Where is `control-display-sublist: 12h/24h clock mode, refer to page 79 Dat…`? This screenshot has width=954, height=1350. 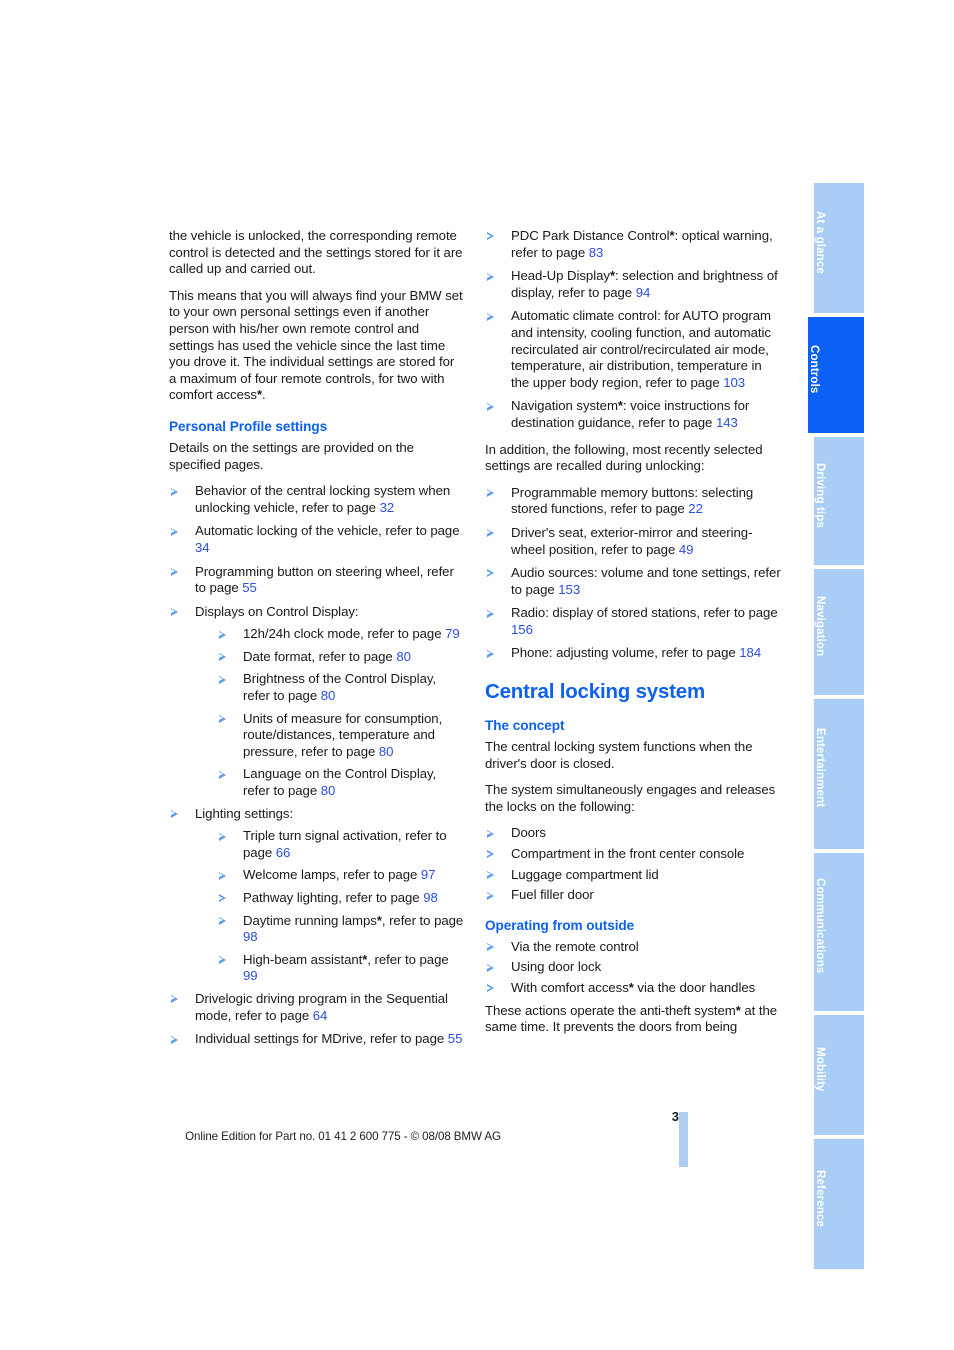
control-display-sublist: 12h/24h clock mode, refer to page 79 Dat… is located at coordinates (341, 712).